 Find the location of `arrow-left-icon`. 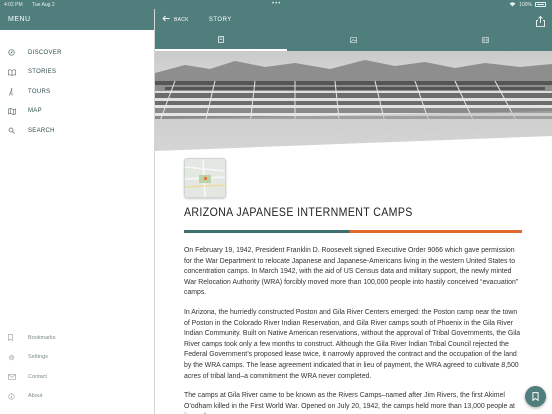

arrow-left-icon is located at coordinates (166, 19).